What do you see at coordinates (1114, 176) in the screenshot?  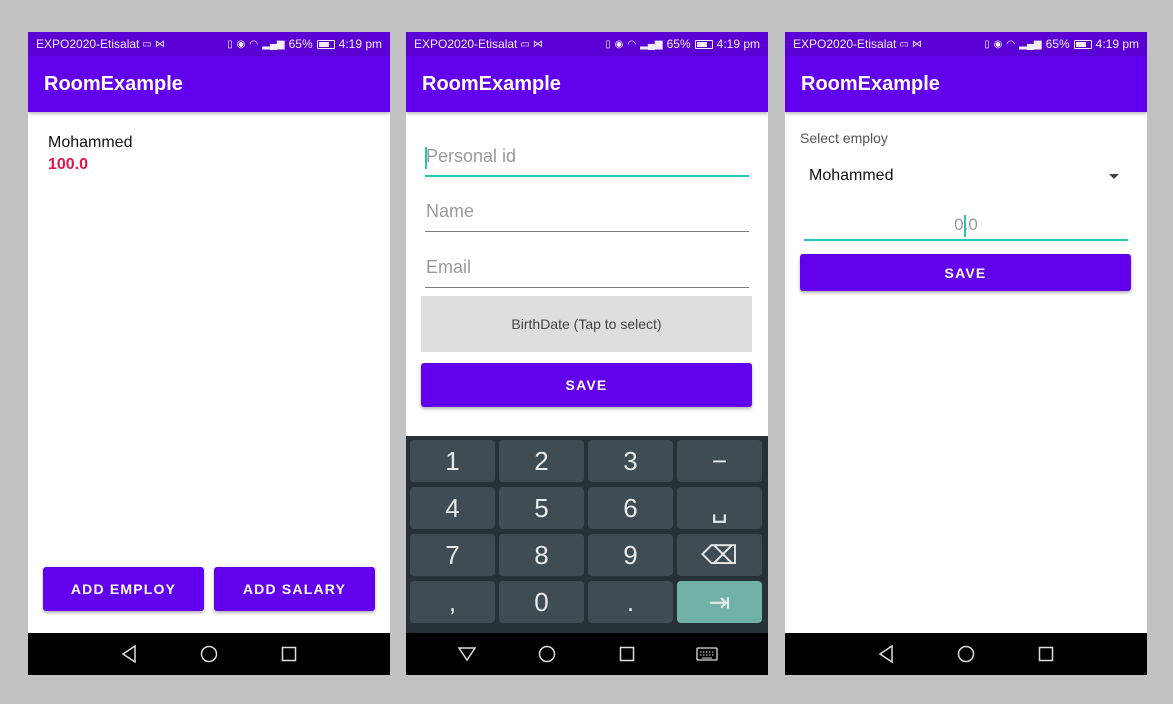 I see `dropdown-arrow-icon` at bounding box center [1114, 176].